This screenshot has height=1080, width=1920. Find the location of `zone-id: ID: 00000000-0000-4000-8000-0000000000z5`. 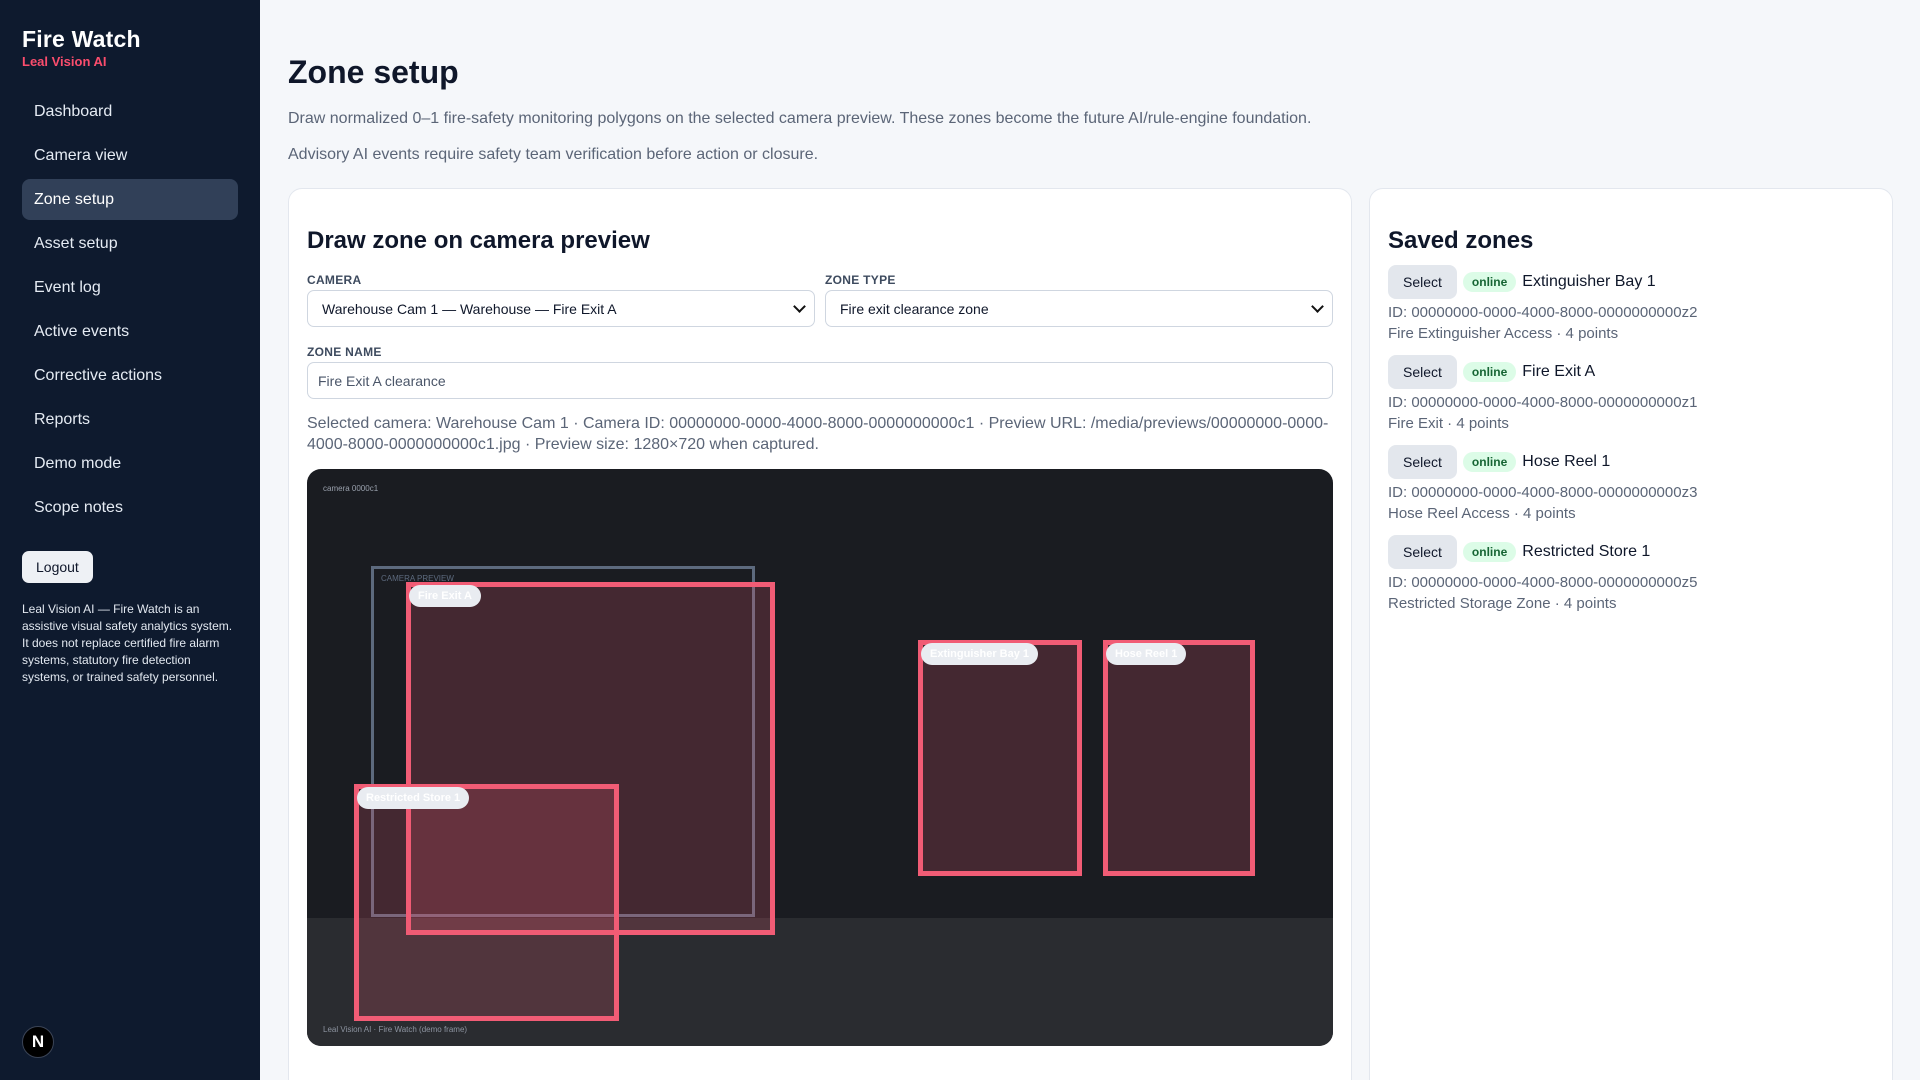

zone-id: ID: 00000000-0000-4000-8000-0000000000z5 is located at coordinates (1543, 582).